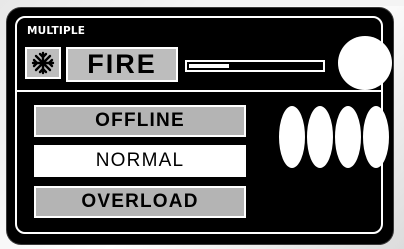  What do you see at coordinates (56, 31) in the screenshot?
I see `panel-title: MULTIPLE` at bounding box center [56, 31].